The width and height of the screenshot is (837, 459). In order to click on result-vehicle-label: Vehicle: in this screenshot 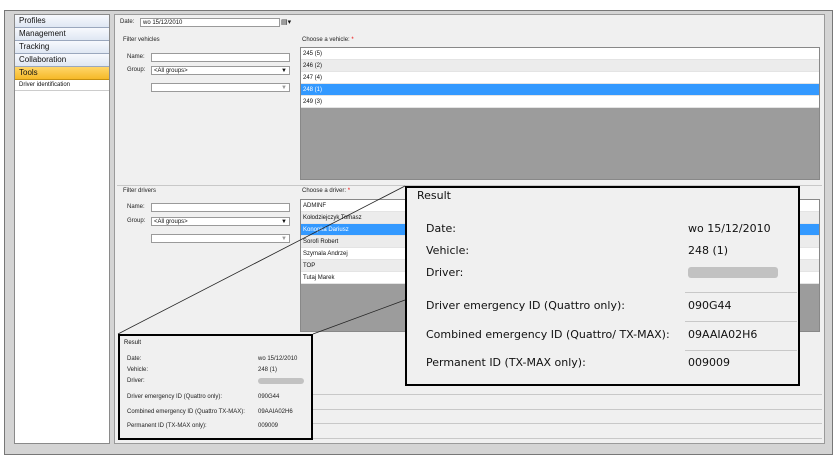, I will do `click(448, 250)`.